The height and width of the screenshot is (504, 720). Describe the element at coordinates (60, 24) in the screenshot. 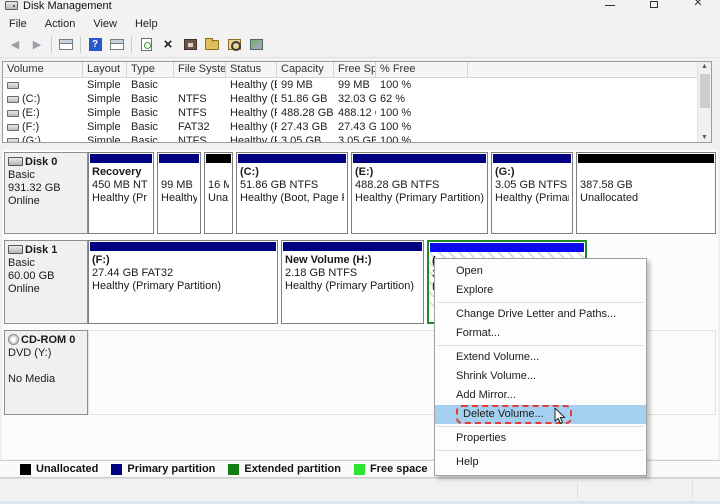

I see `menu-action: Action` at that location.